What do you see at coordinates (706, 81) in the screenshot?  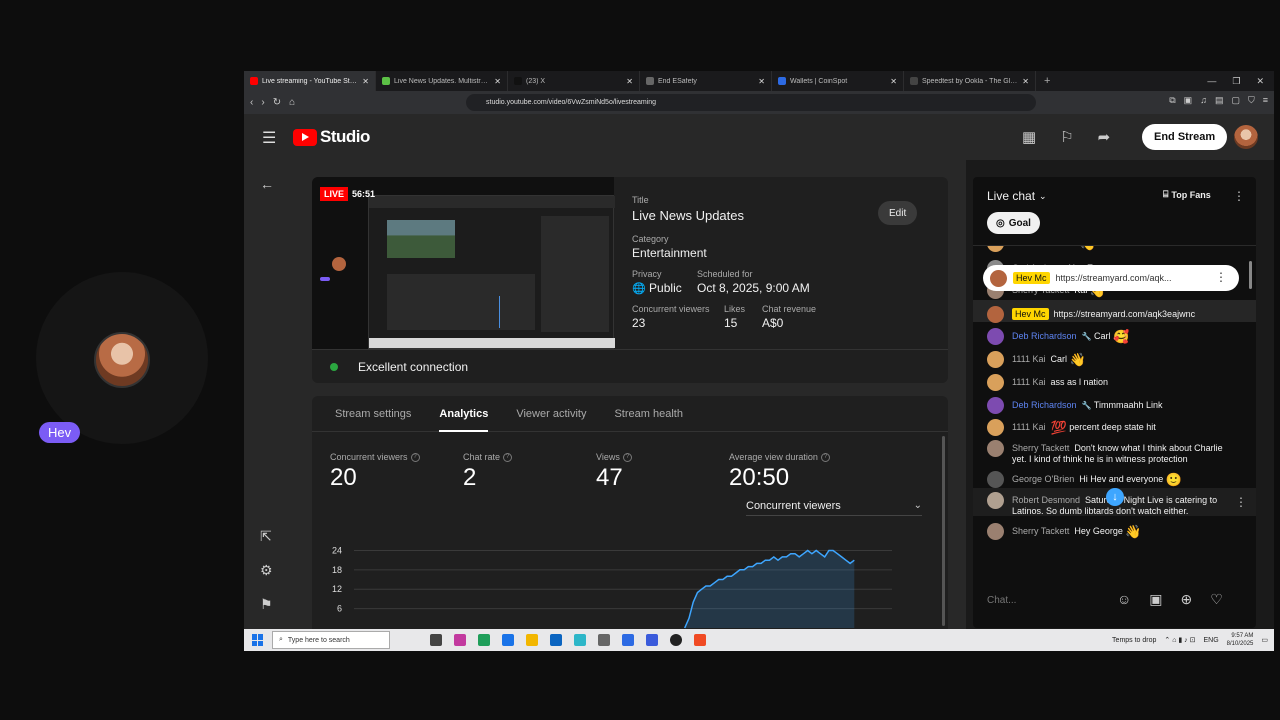 I see `browser-tab: End ESafety ✕` at bounding box center [706, 81].